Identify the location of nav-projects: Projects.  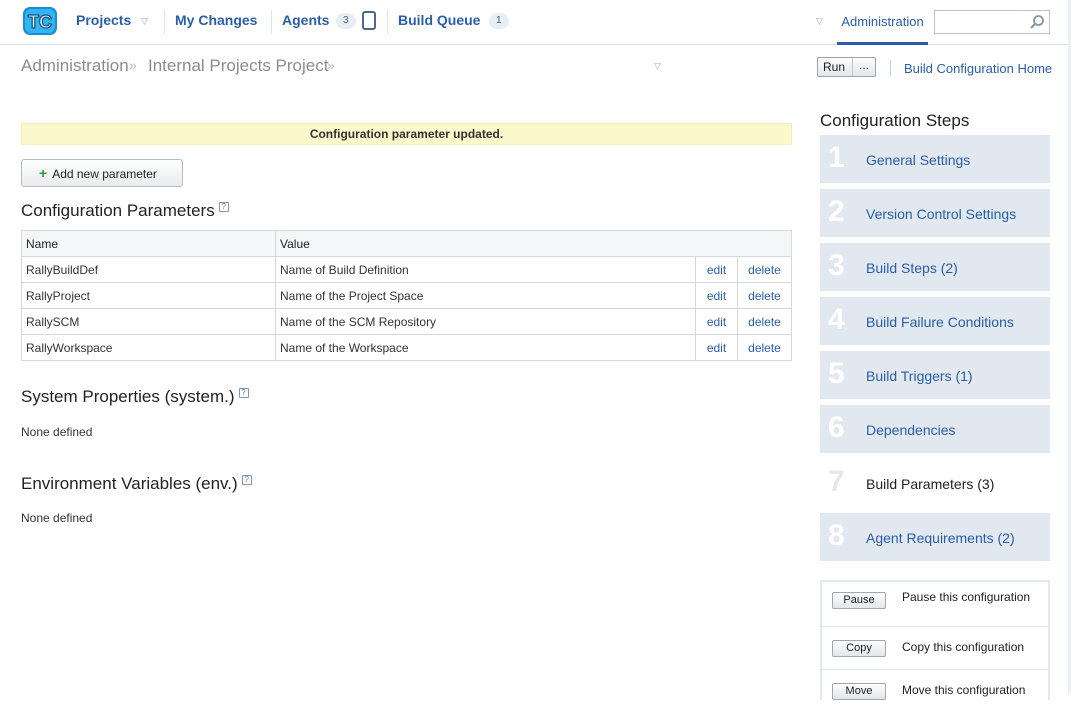
(103, 20).